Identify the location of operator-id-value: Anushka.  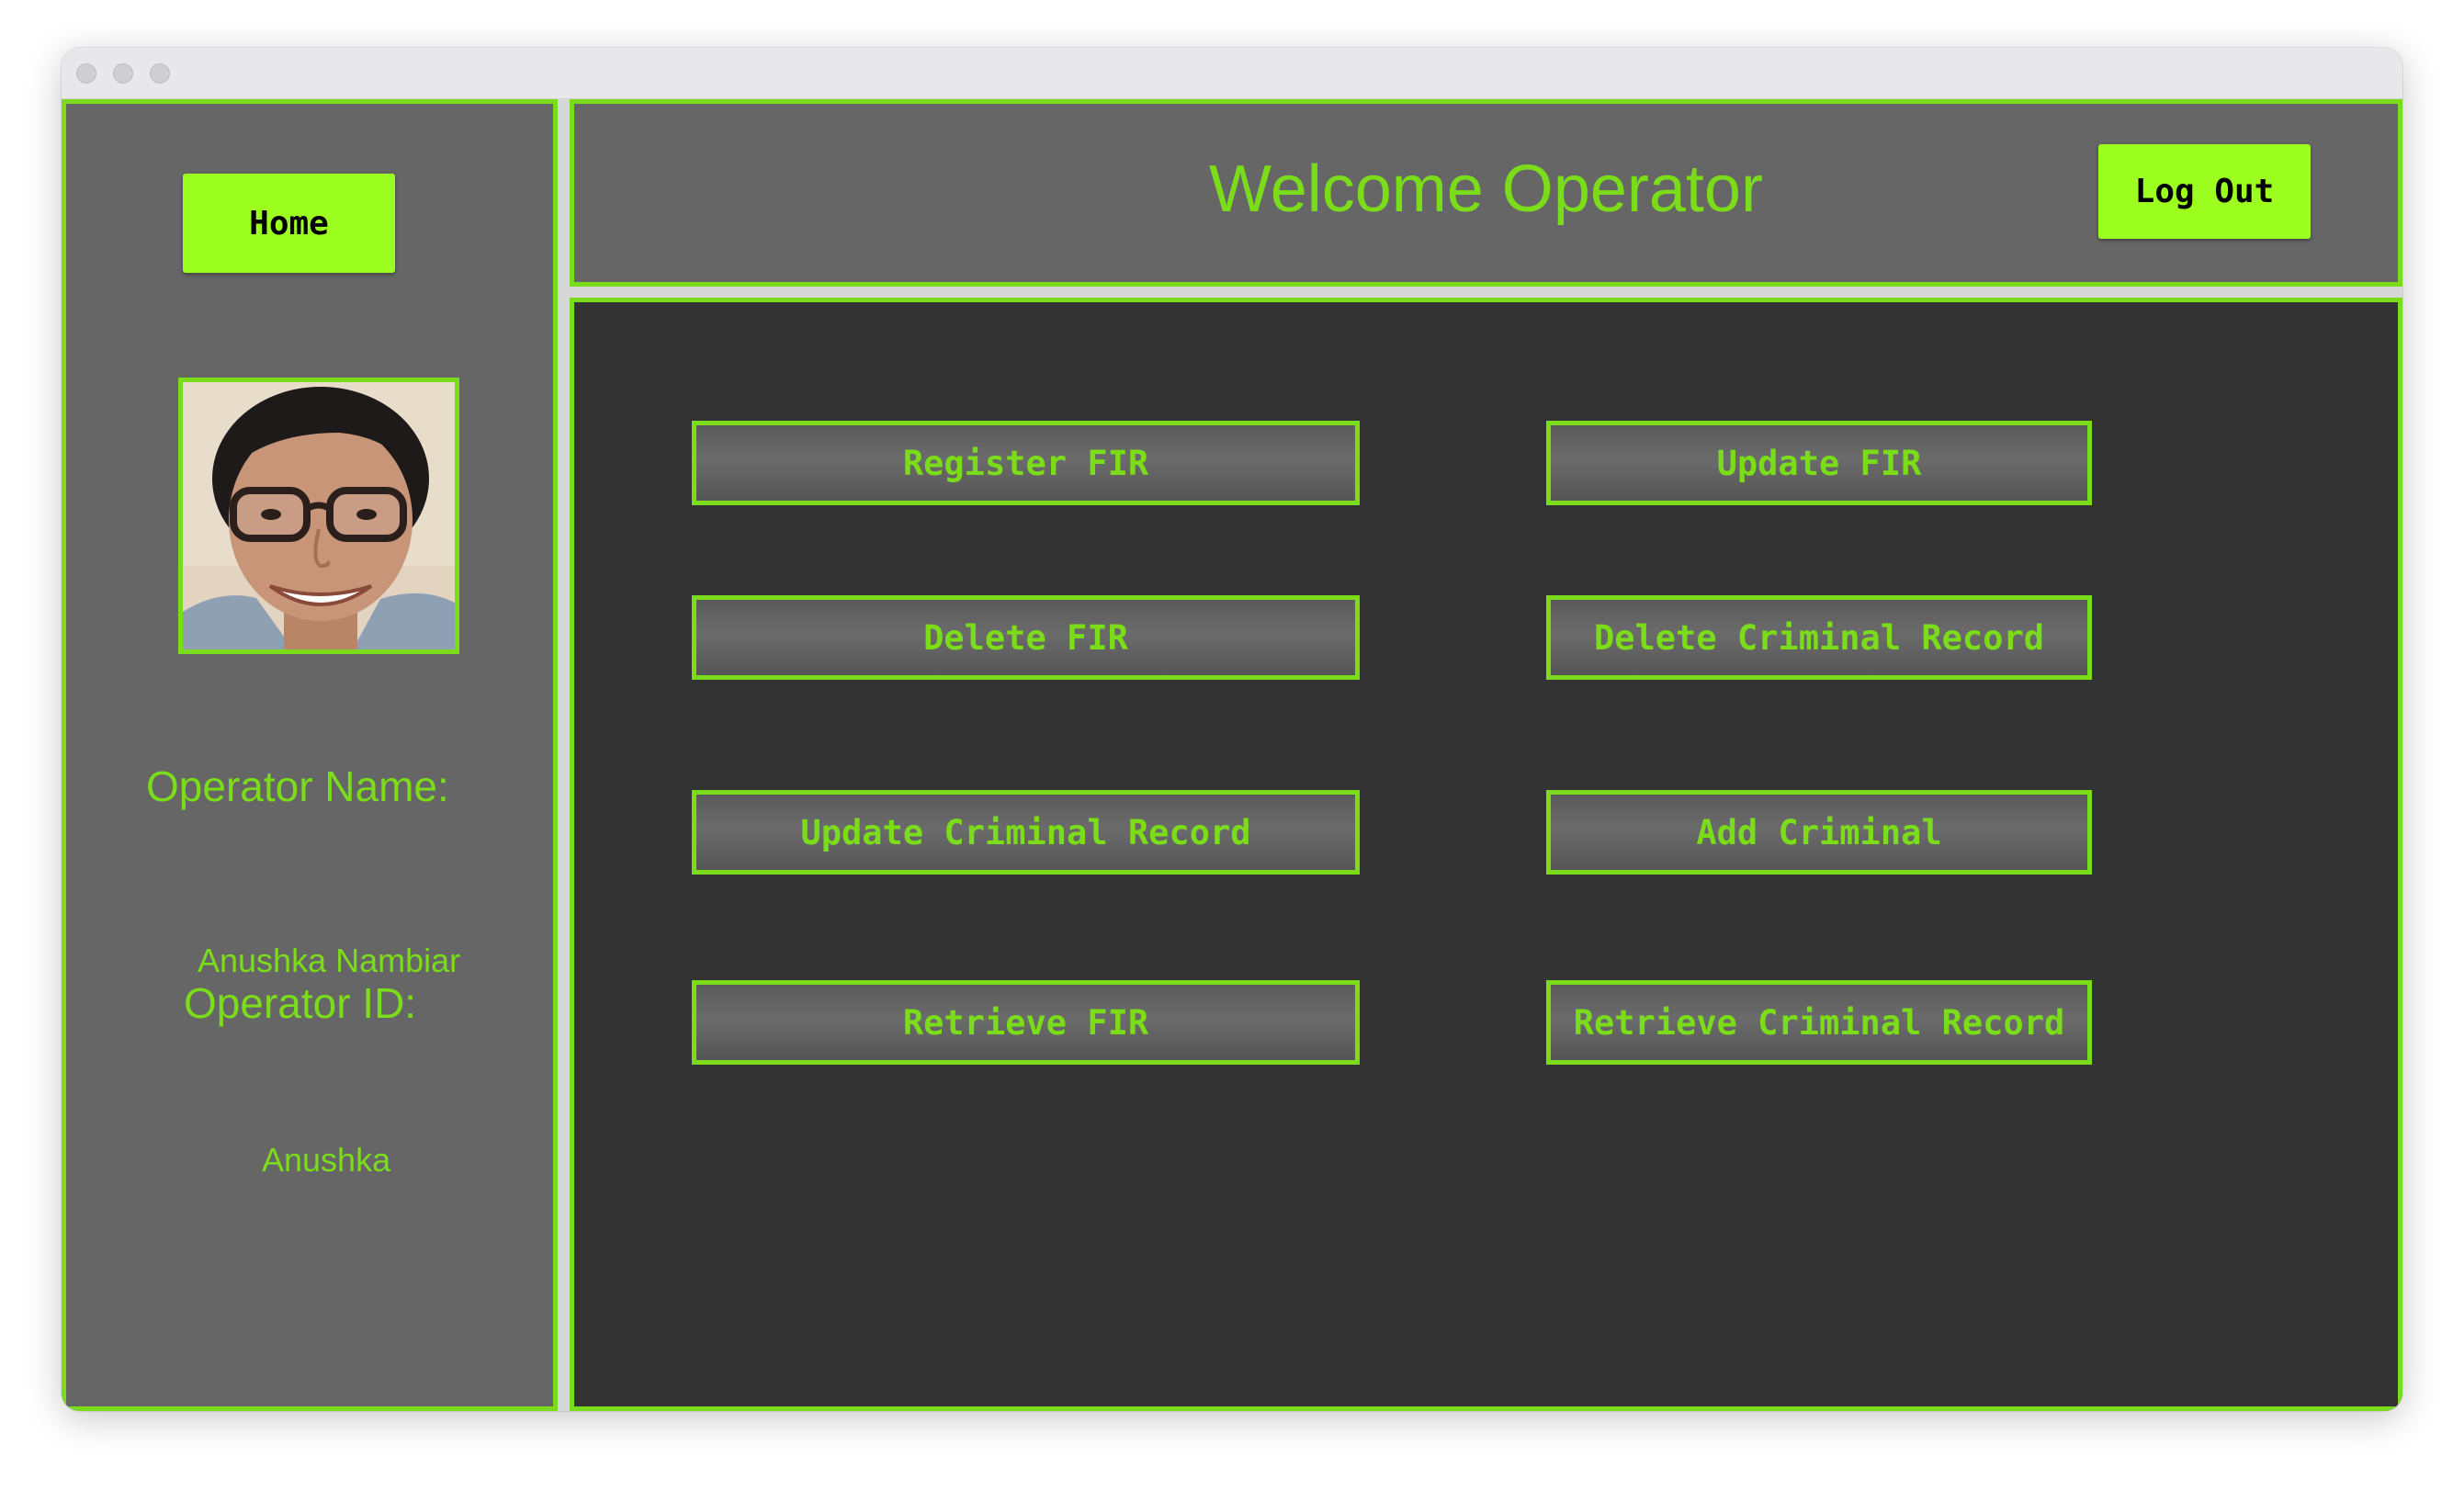
(326, 1160).